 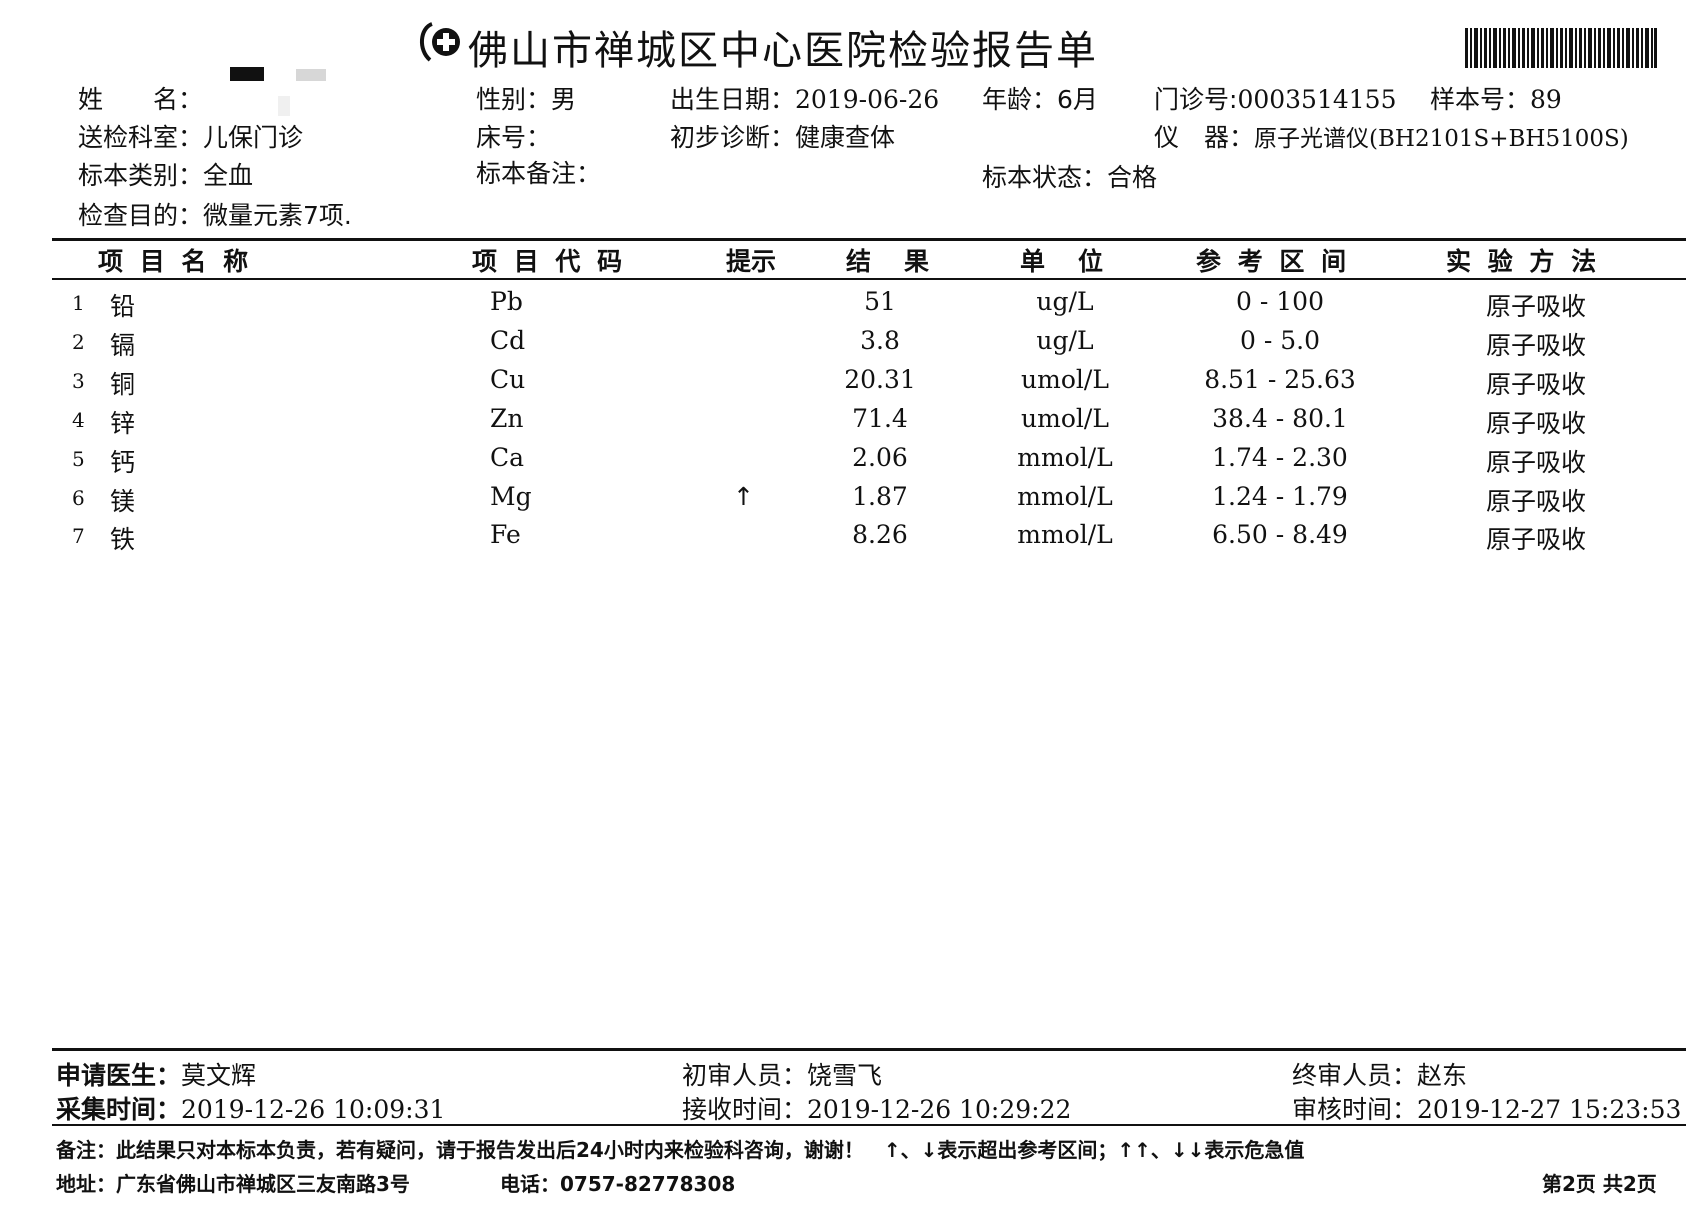 What do you see at coordinates (508, 379) in the screenshot?
I see `item-code: Cu` at bounding box center [508, 379].